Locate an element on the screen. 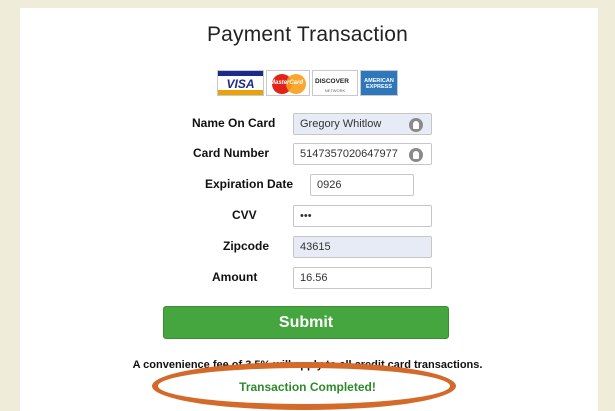  card-number-input: 5147357020647977 is located at coordinates (362, 154).